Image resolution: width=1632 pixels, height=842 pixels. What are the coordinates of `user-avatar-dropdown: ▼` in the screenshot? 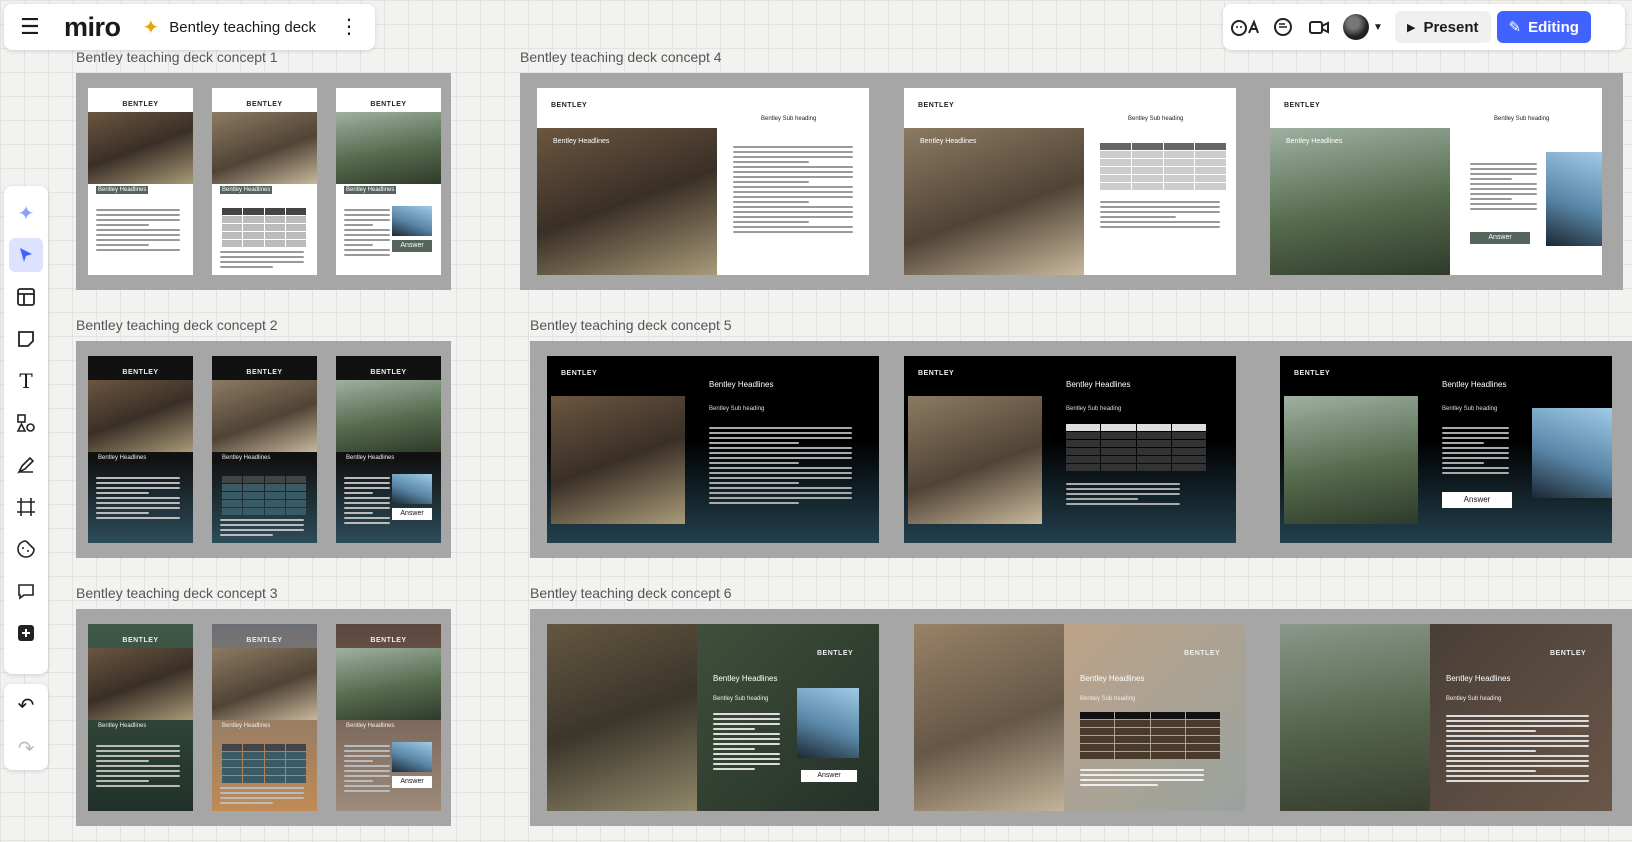 It's located at (1363, 27).